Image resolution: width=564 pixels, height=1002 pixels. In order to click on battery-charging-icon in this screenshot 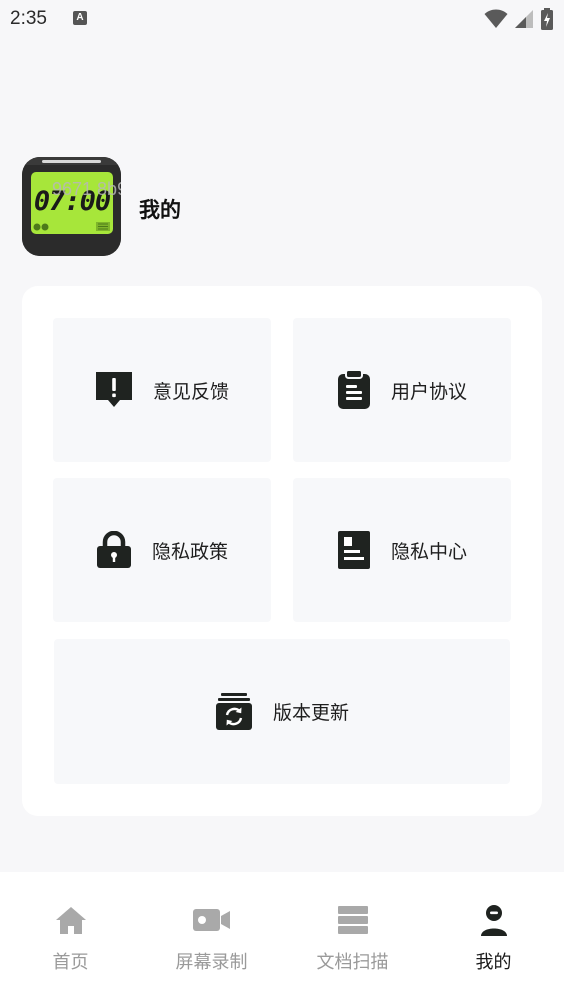, I will do `click(547, 19)`.